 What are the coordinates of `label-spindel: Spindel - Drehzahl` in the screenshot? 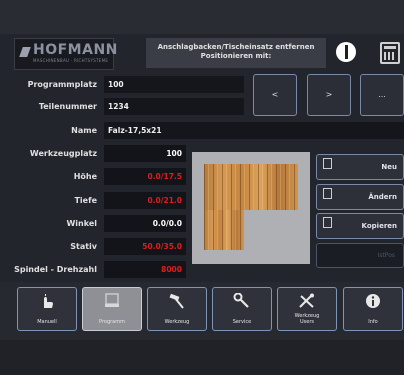 It's located at (55, 269).